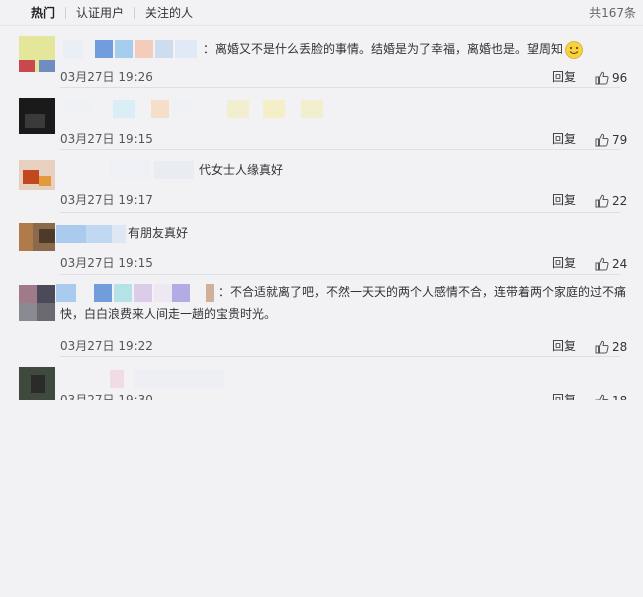 The width and height of the screenshot is (643, 597). What do you see at coordinates (620, 264) in the screenshot?
I see `like-count: 24` at bounding box center [620, 264].